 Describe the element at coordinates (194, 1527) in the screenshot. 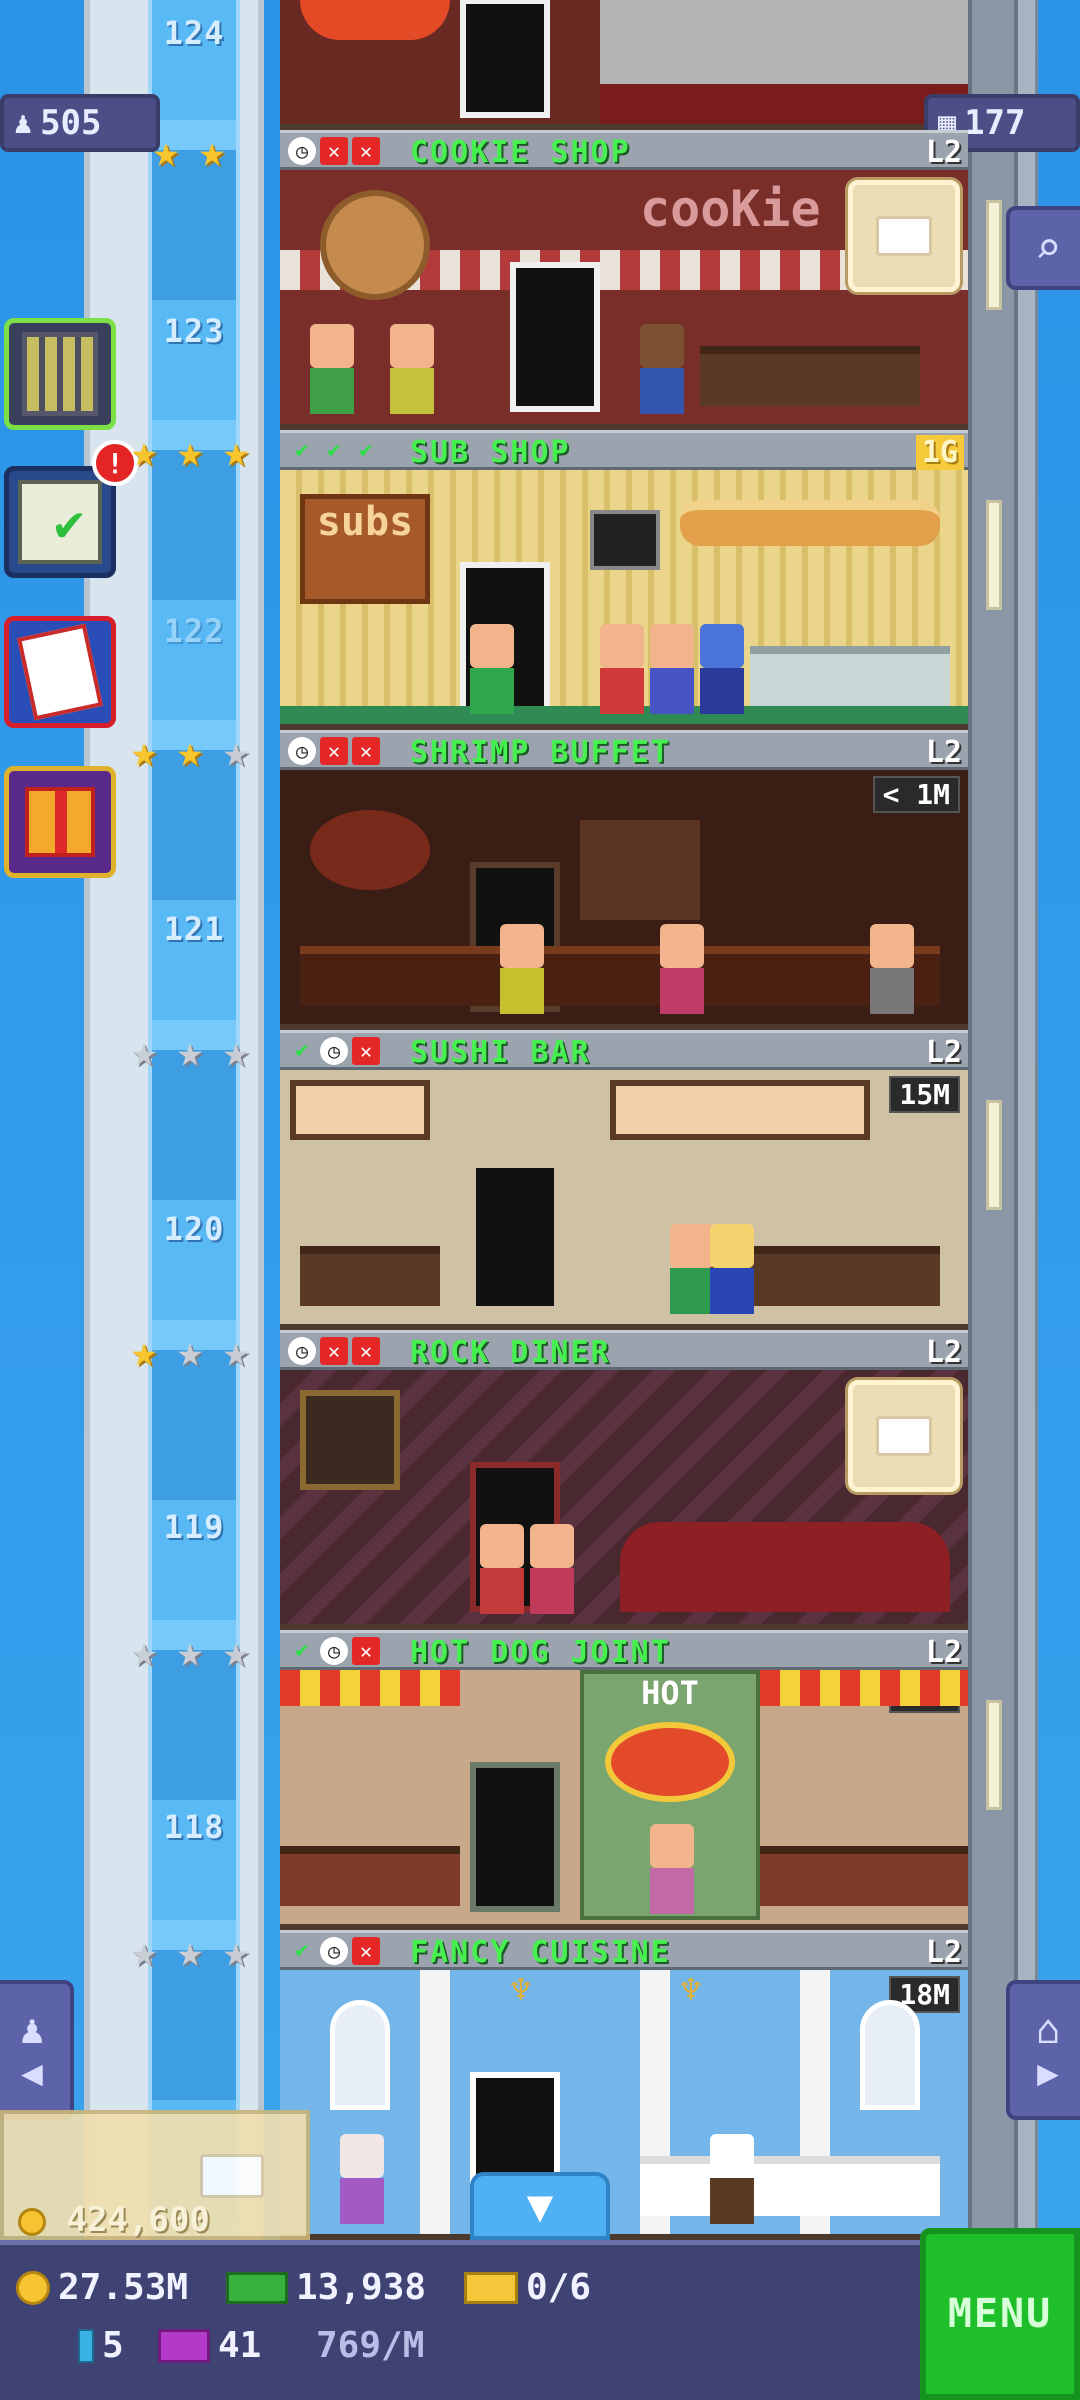

I see `floor-number: 119` at that location.